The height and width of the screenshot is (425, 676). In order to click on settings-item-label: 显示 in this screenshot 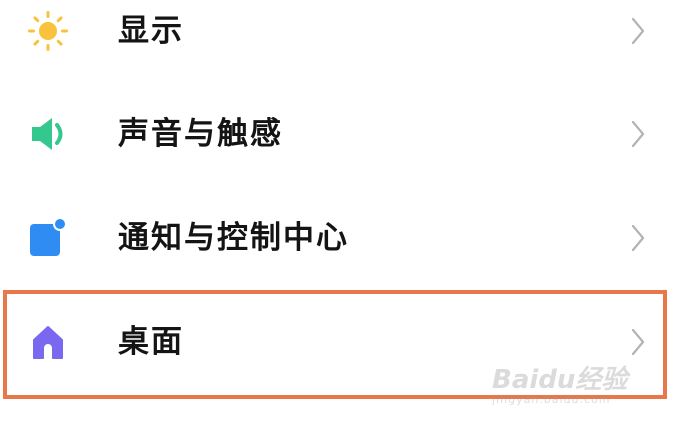, I will do `click(151, 31)`.